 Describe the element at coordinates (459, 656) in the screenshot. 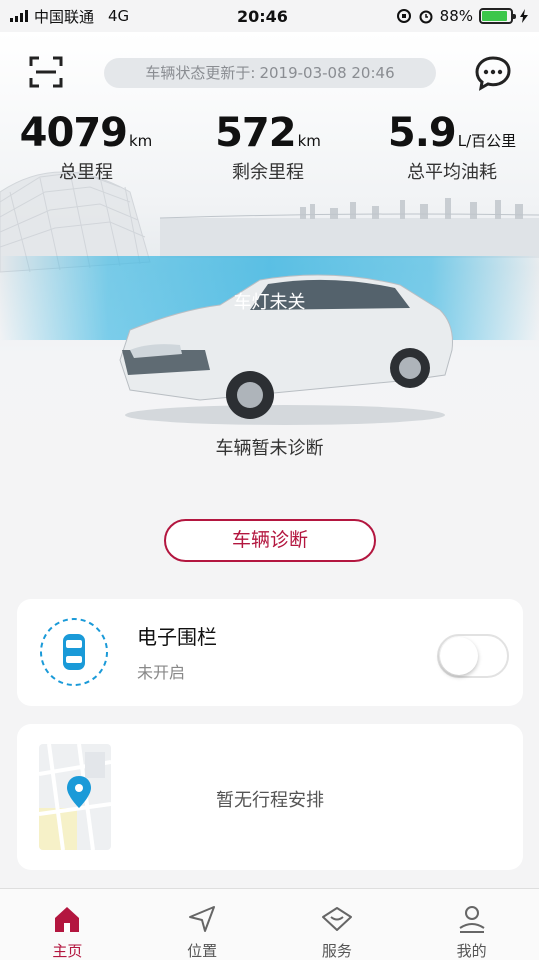

I see `toggle-knob` at that location.